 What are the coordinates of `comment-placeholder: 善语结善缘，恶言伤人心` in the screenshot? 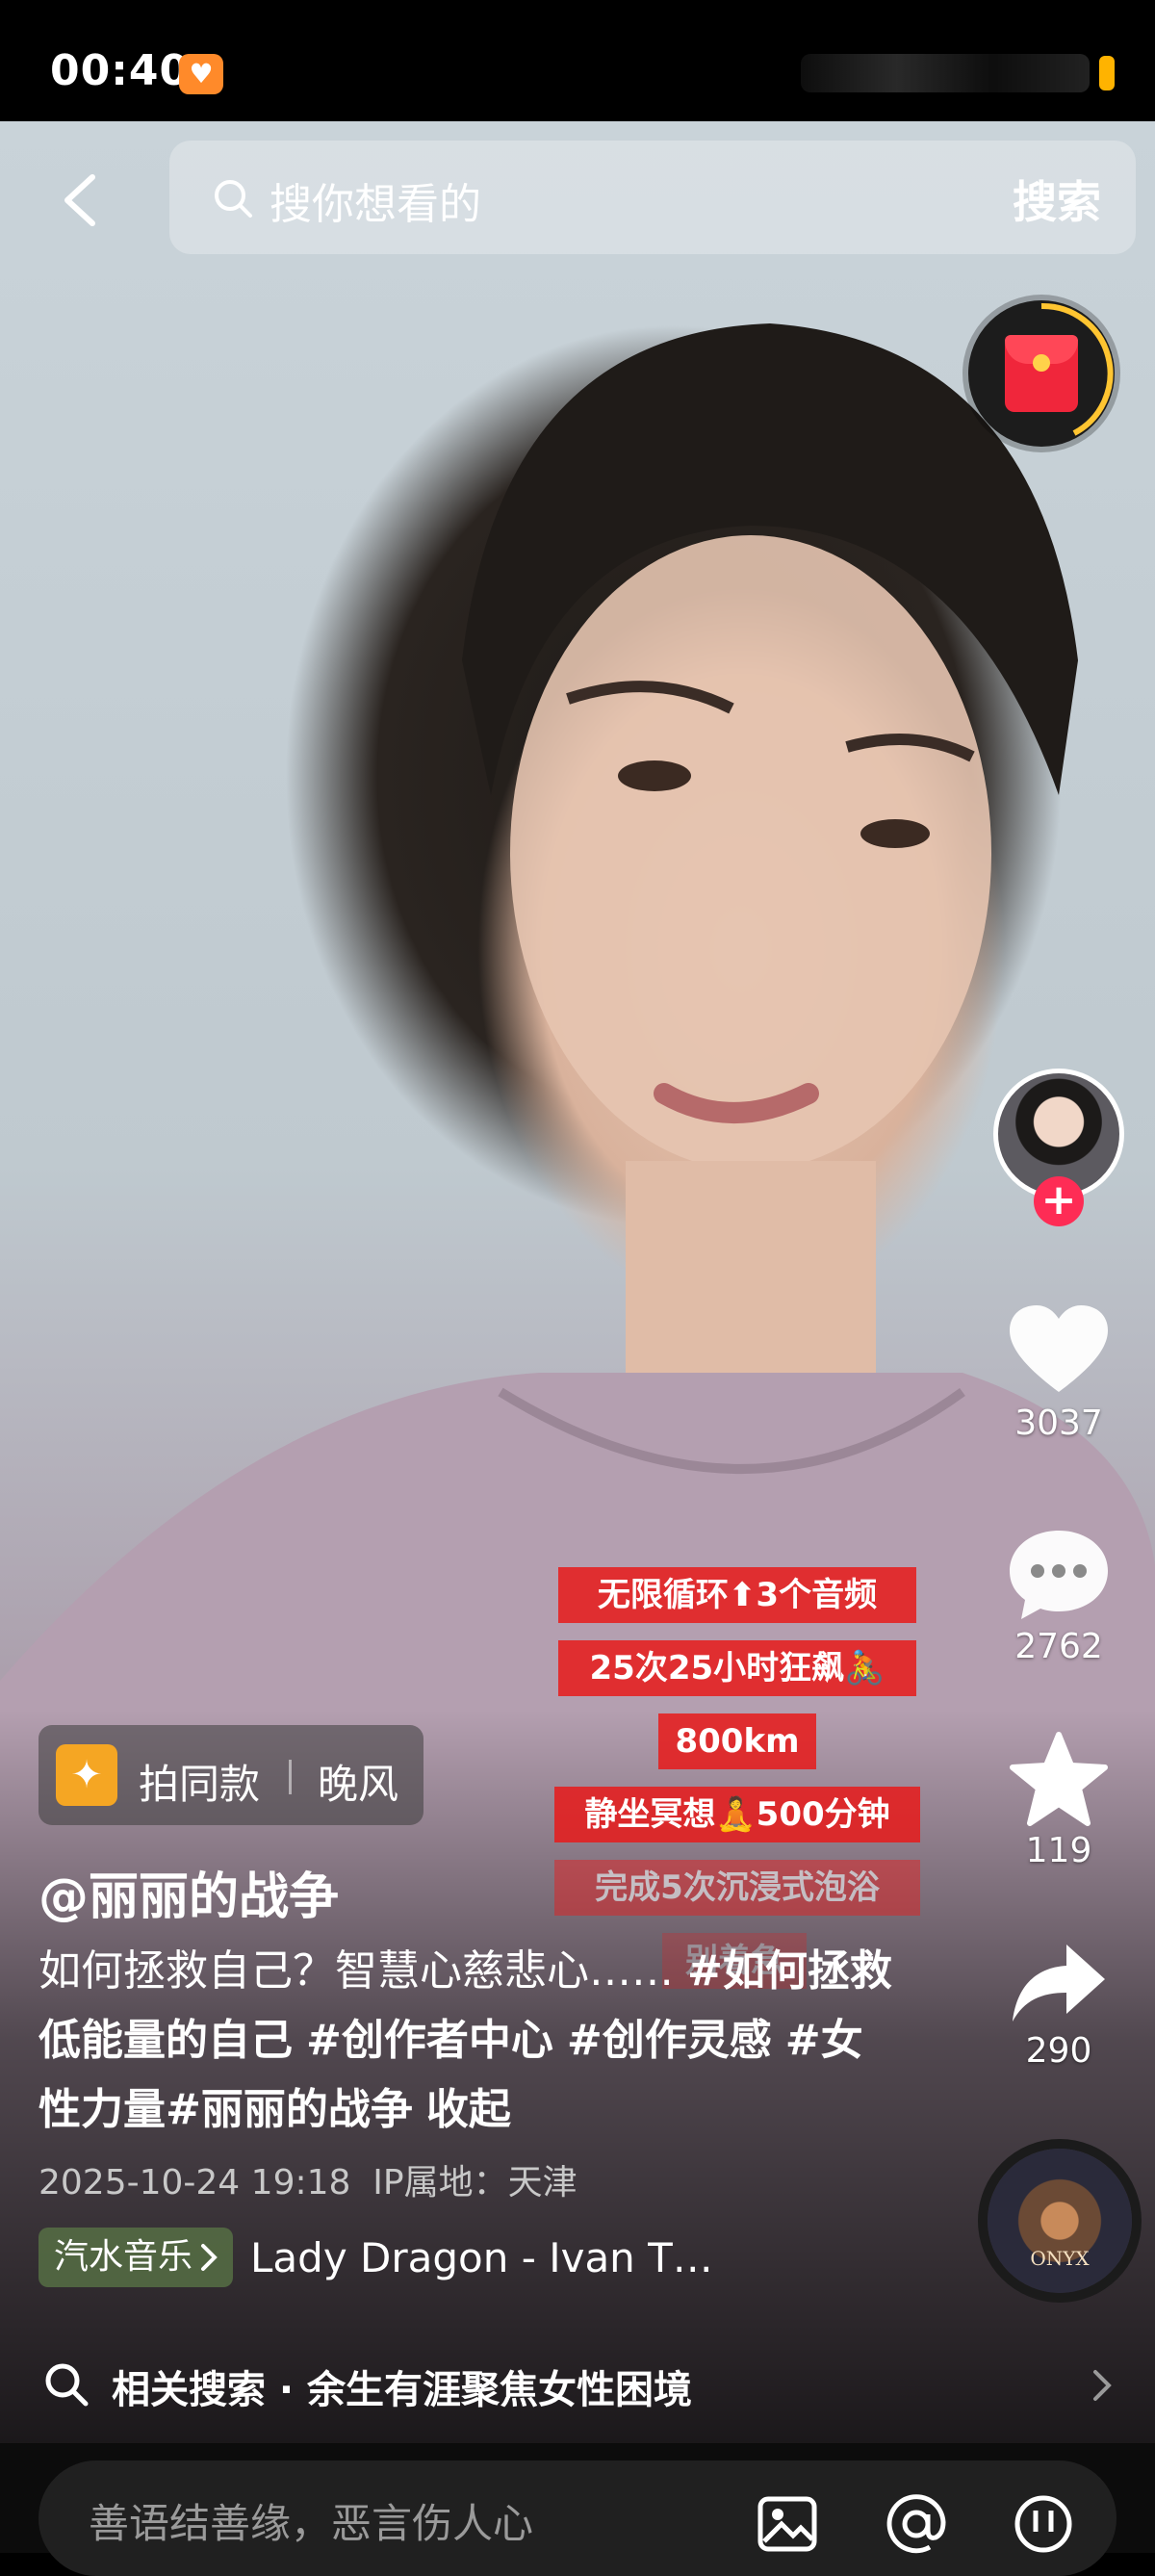 It's located at (311, 2524).